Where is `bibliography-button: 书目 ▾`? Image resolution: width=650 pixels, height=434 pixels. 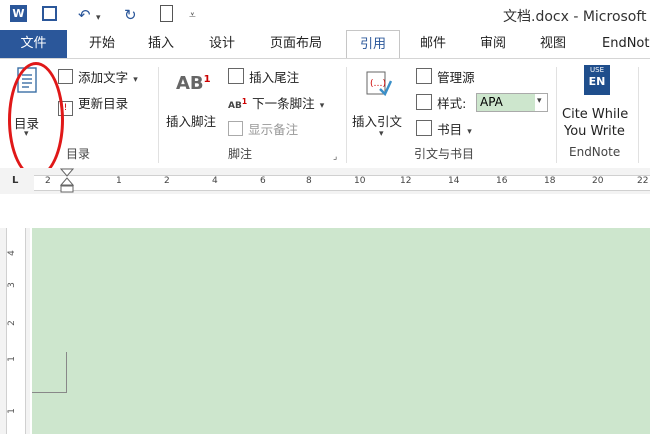 bibliography-button: 书目 ▾ is located at coordinates (444, 128).